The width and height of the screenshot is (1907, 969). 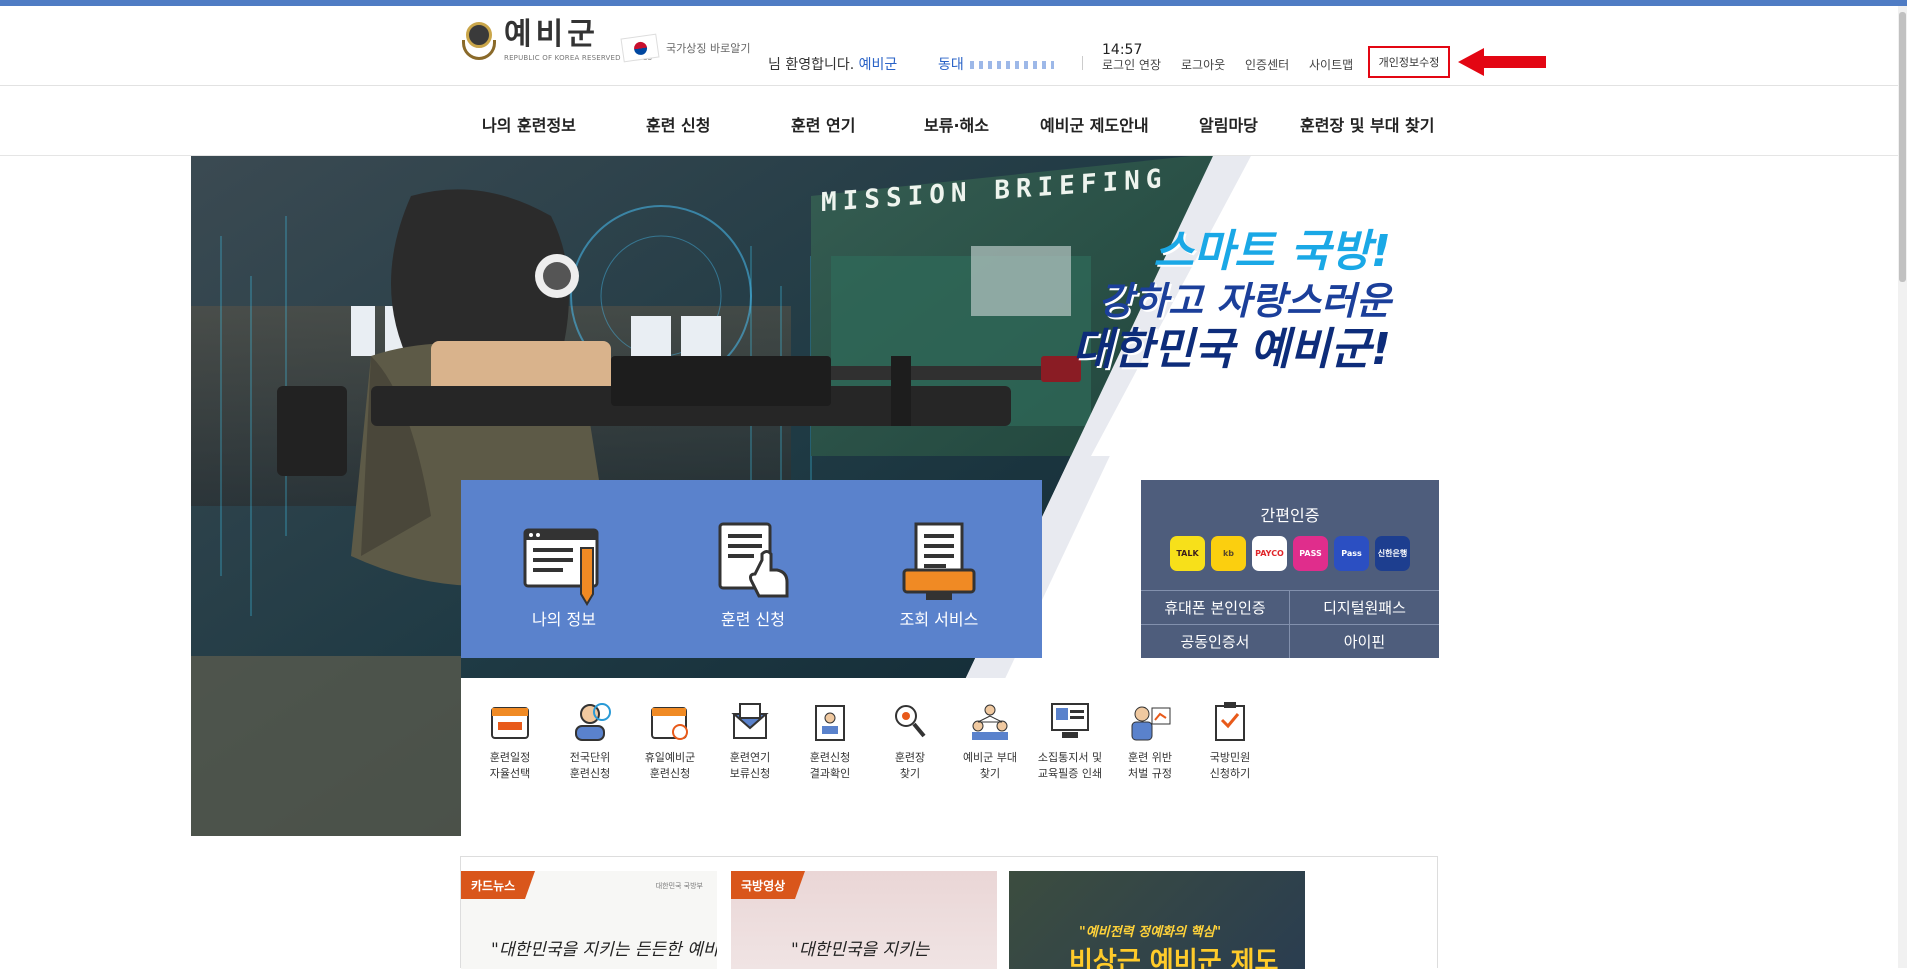 I want to click on nav-find-range: 훈련장 및 부대 찾기, so click(x=1367, y=124).